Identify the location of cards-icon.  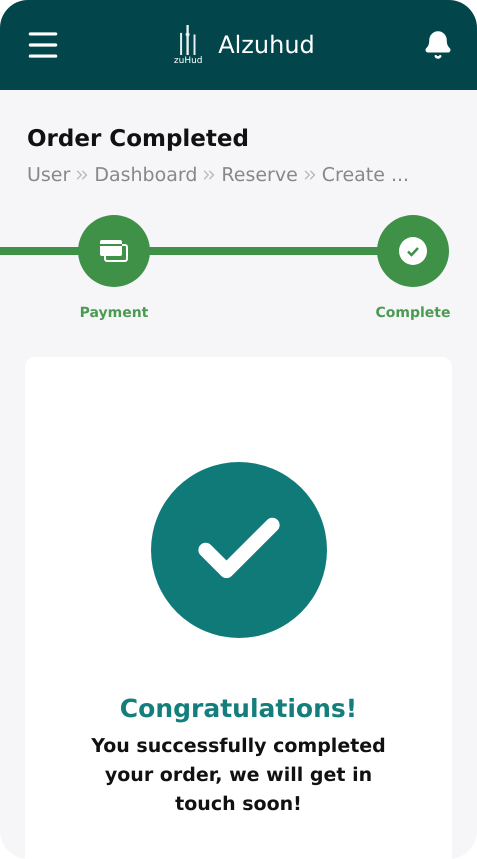
(114, 251).